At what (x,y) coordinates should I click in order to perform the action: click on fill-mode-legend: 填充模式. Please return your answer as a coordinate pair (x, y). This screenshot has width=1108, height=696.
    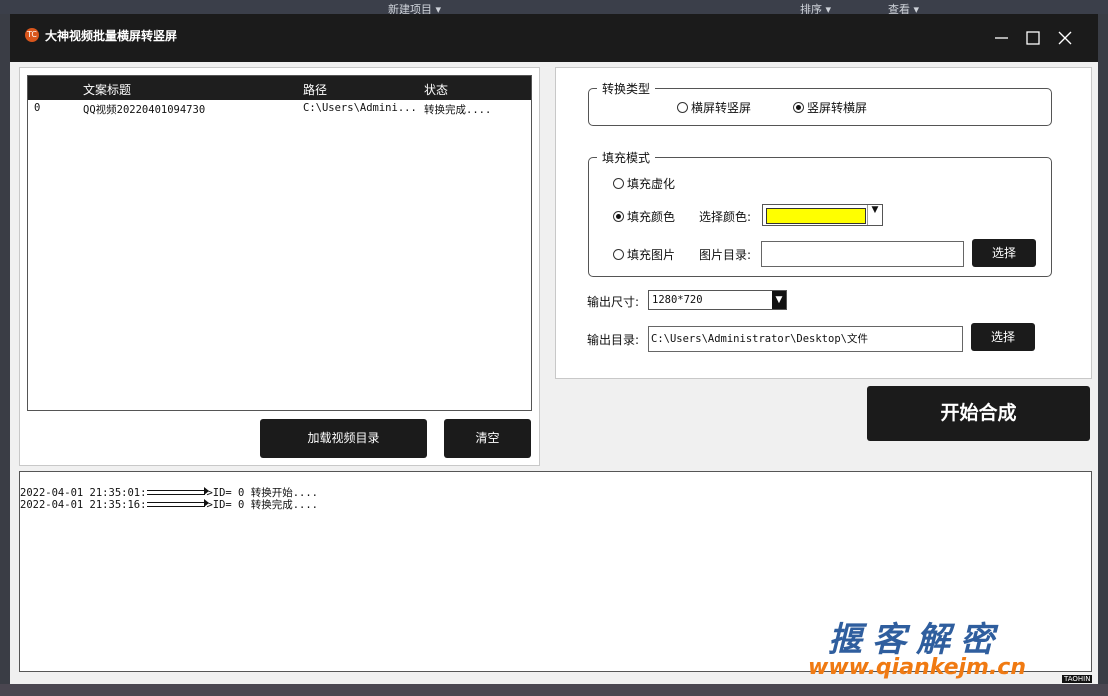
    Looking at the image, I should click on (626, 157).